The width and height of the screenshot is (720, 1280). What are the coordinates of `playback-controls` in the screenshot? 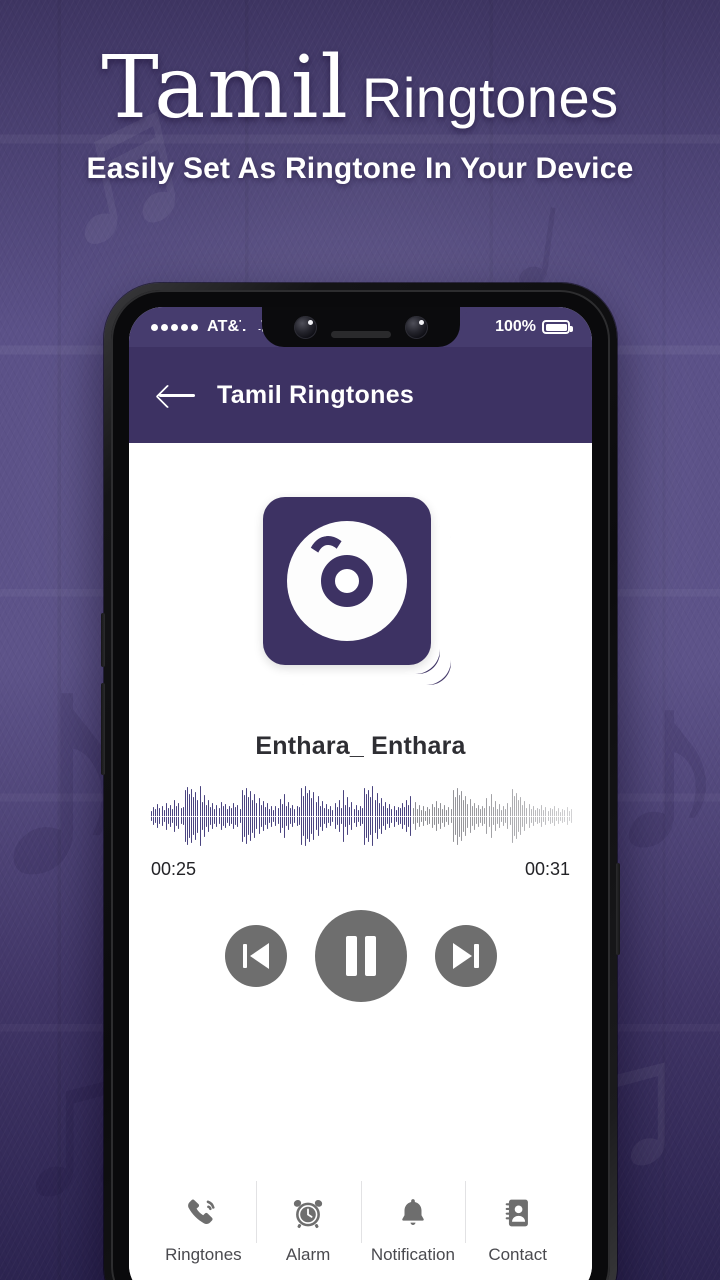 It's located at (360, 956).